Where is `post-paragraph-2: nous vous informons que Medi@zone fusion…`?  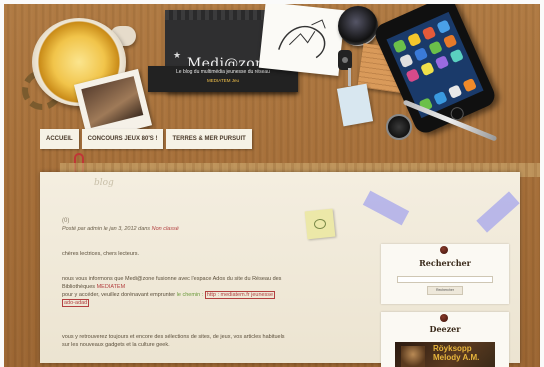
post-paragraph-2: nous vous informons que Medi@zone fusion… is located at coordinates (207, 283).